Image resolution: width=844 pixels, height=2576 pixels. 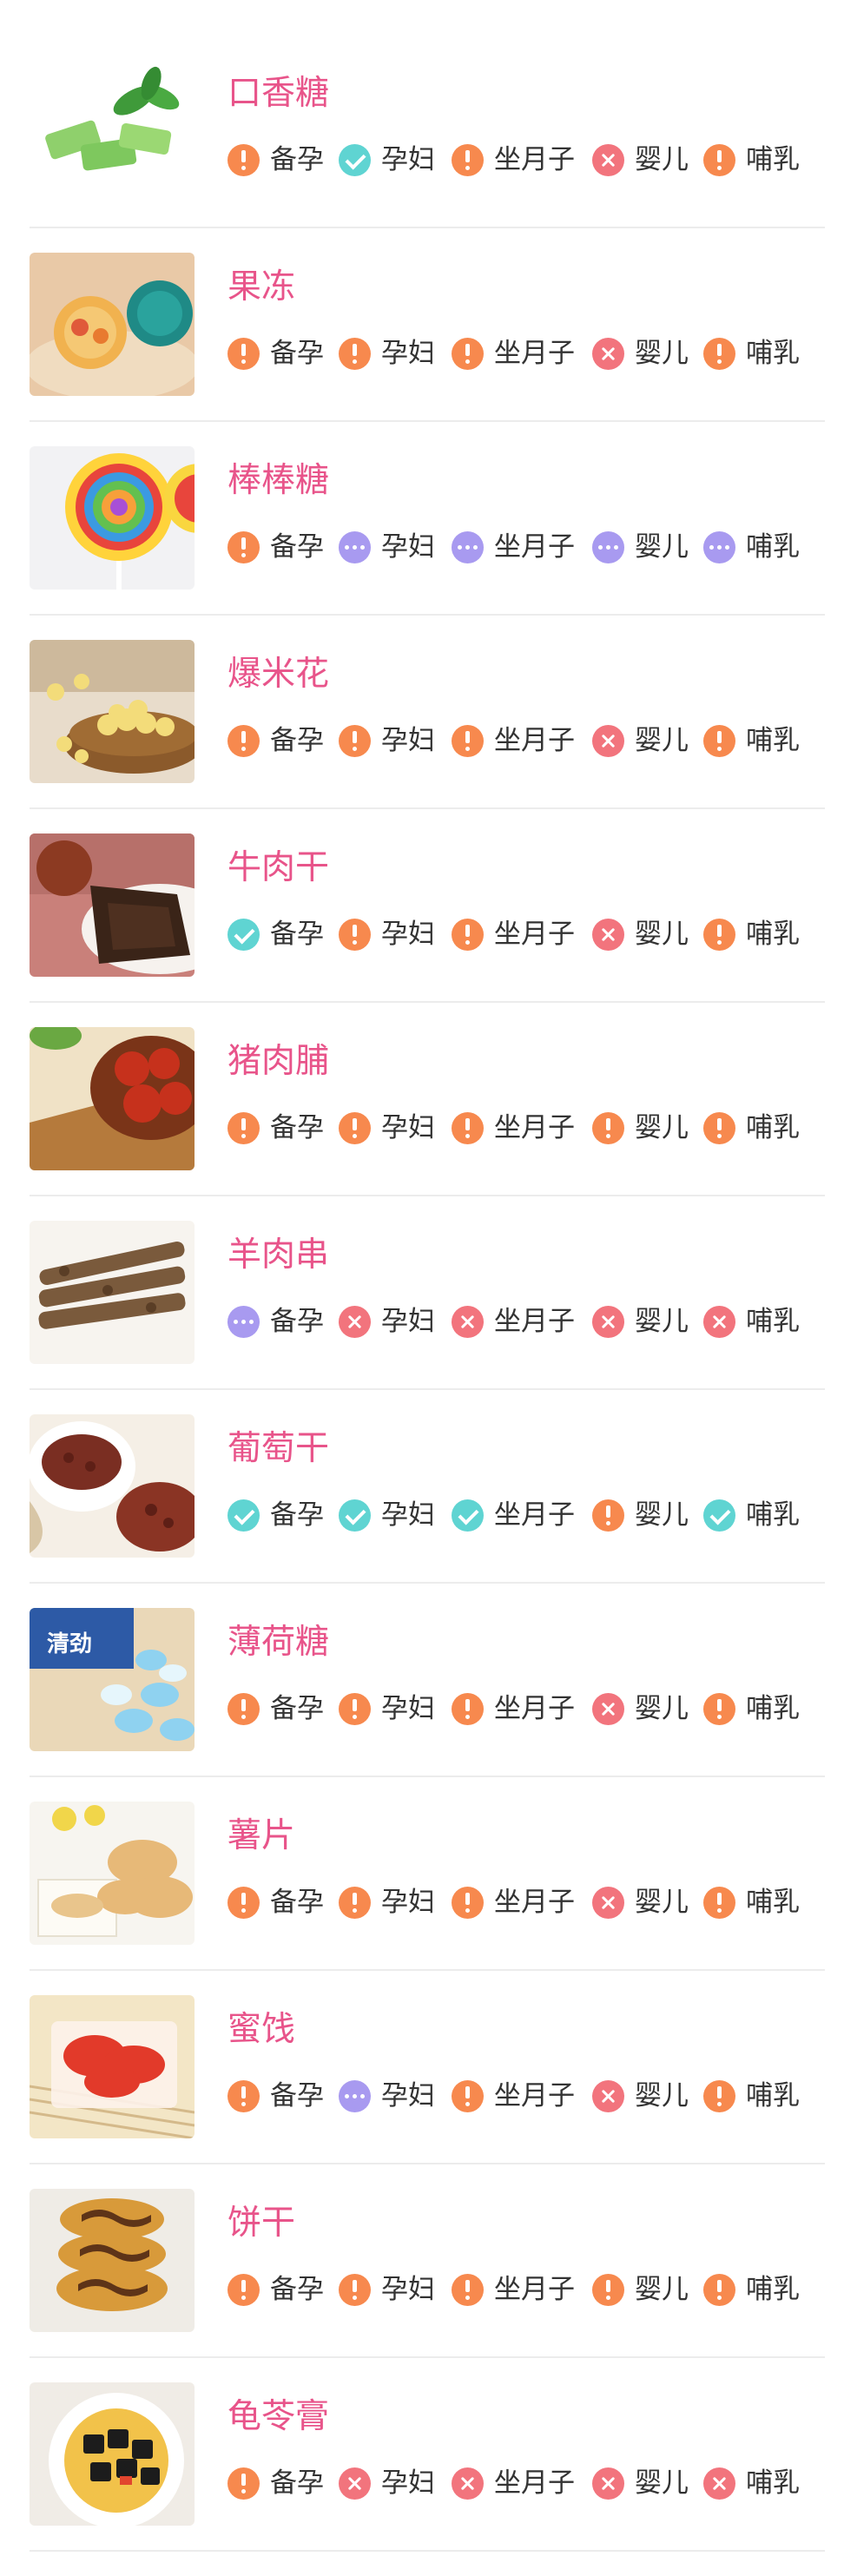 What do you see at coordinates (278, 480) in the screenshot?
I see `food-name: 棒棒糖` at bounding box center [278, 480].